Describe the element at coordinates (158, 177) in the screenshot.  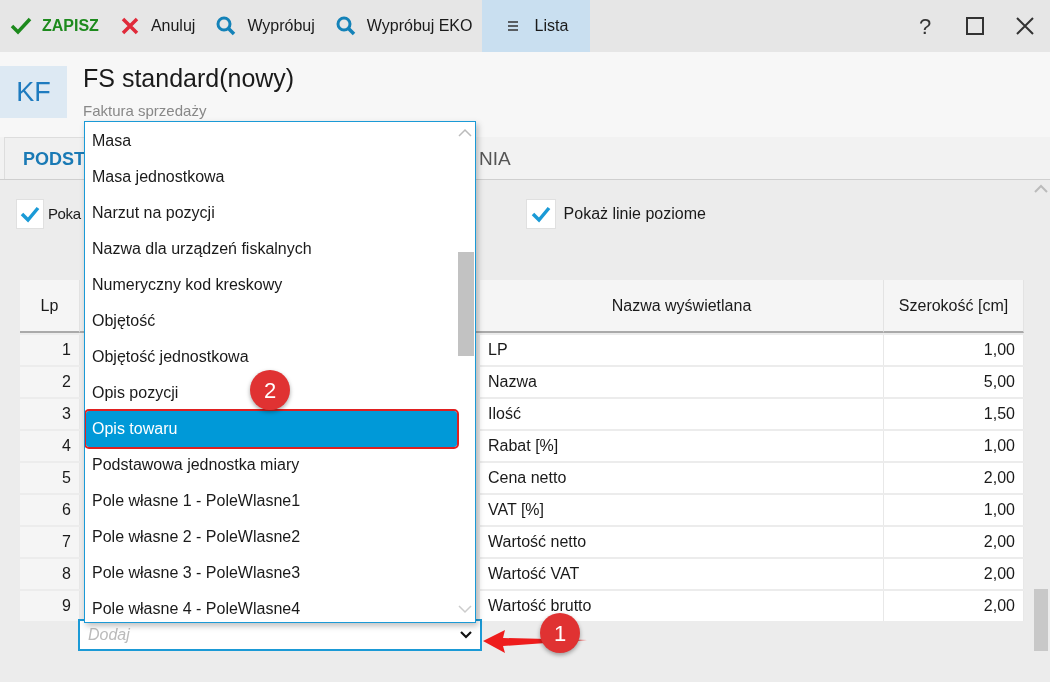
I see `dropdown-item: Masa jednostkowa` at that location.